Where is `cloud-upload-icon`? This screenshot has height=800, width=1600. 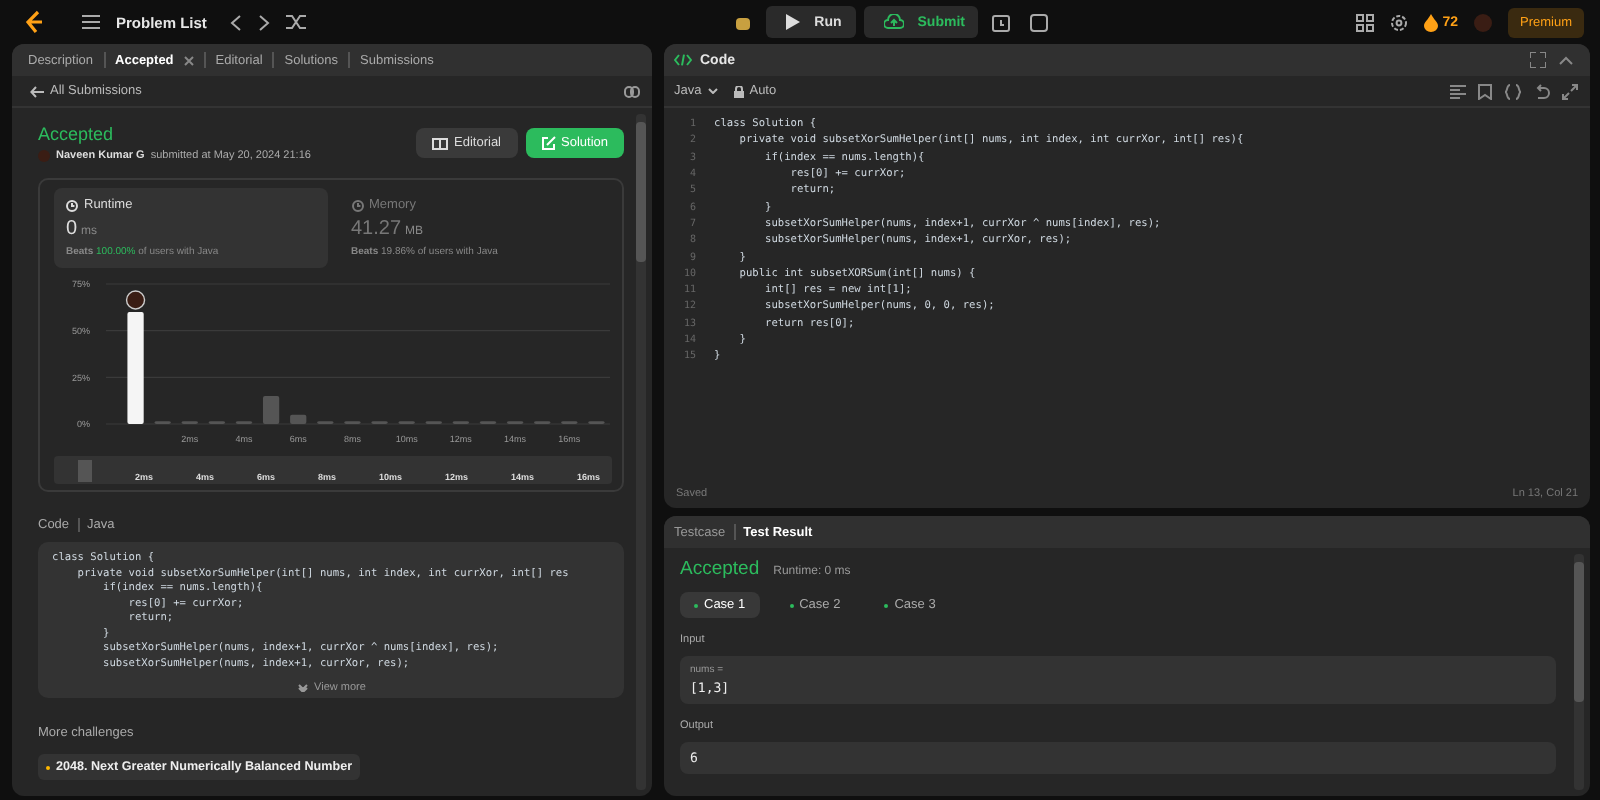 cloud-upload-icon is located at coordinates (893, 22).